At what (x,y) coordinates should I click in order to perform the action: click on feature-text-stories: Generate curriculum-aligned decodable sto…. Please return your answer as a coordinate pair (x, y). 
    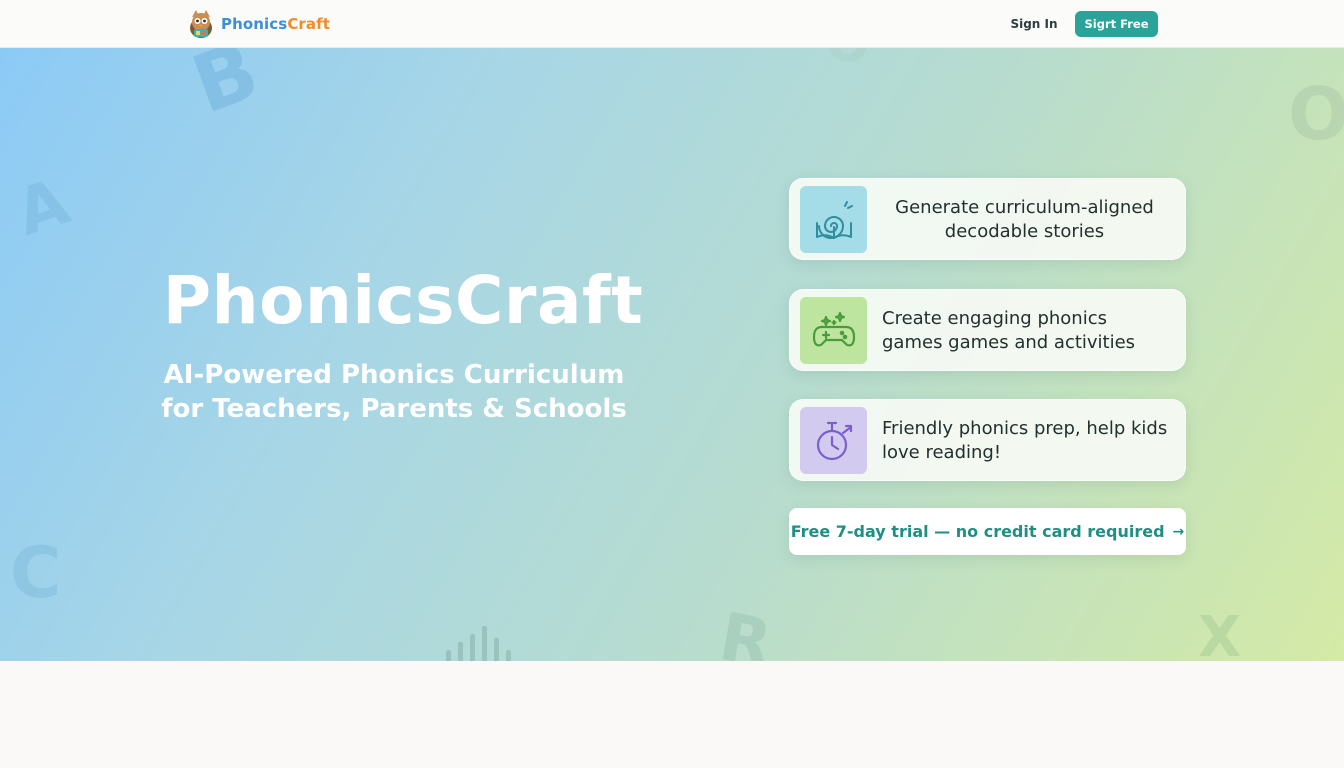
    Looking at the image, I should click on (1024, 220).